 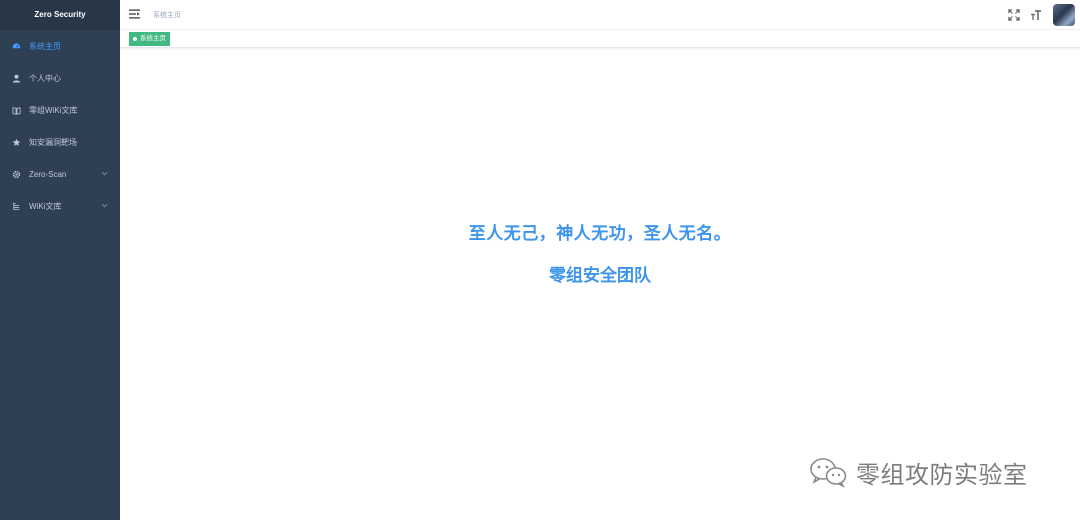 I want to click on sidebar-item-wiki: WiKi文库, so click(x=60, y=206).